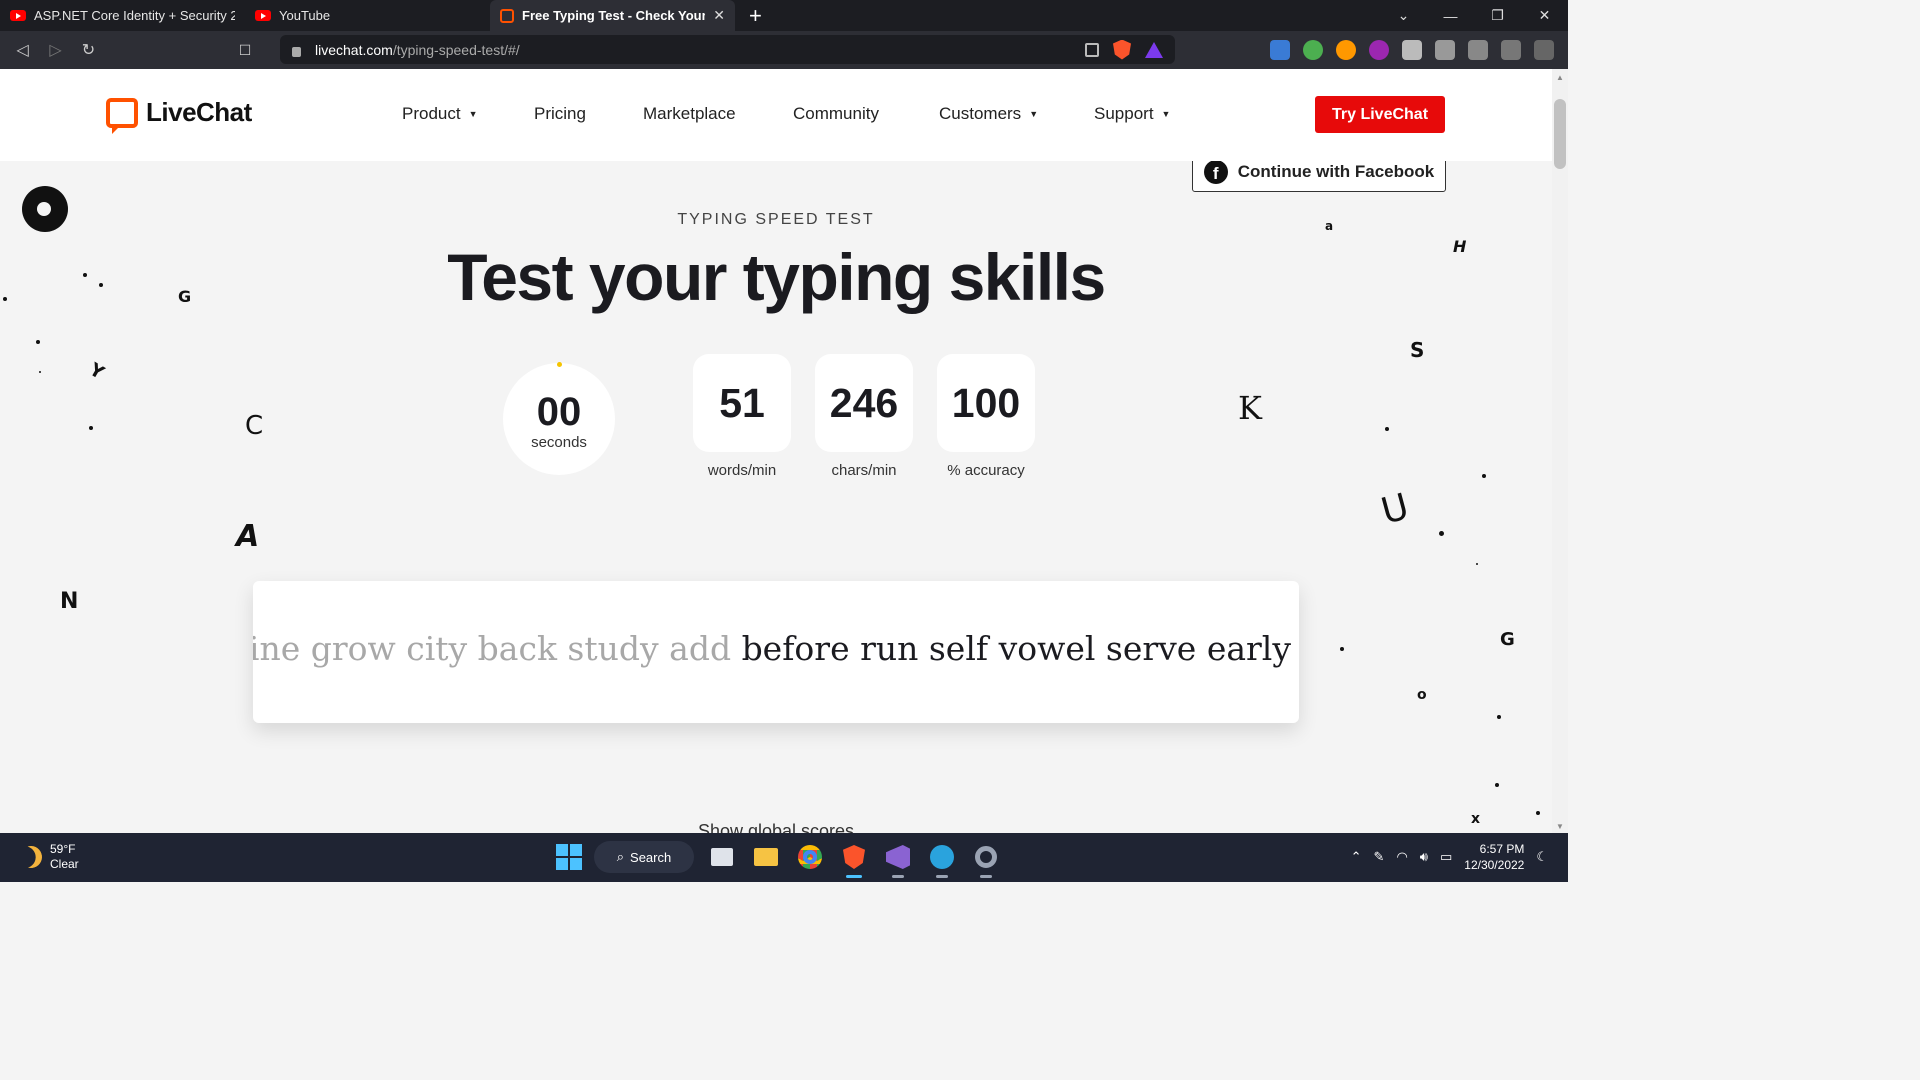 Image resolution: width=1920 pixels, height=1080 pixels. What do you see at coordinates (1542, 857) in the screenshot?
I see `notifications-icon: ☾` at bounding box center [1542, 857].